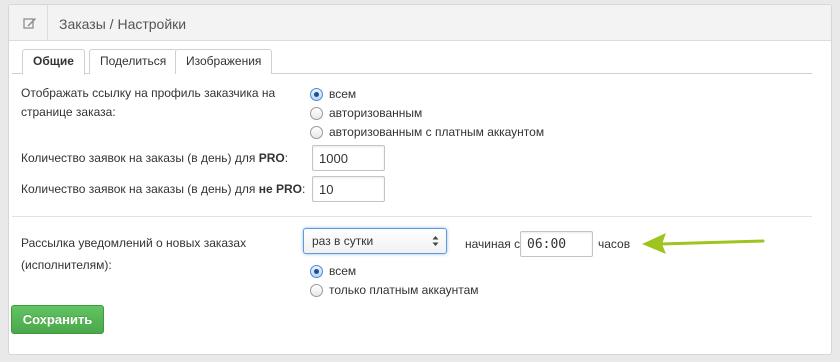 The width and height of the screenshot is (840, 362). What do you see at coordinates (68, 112) in the screenshot?
I see `profile-link-label-line2: странице заказа:` at bounding box center [68, 112].